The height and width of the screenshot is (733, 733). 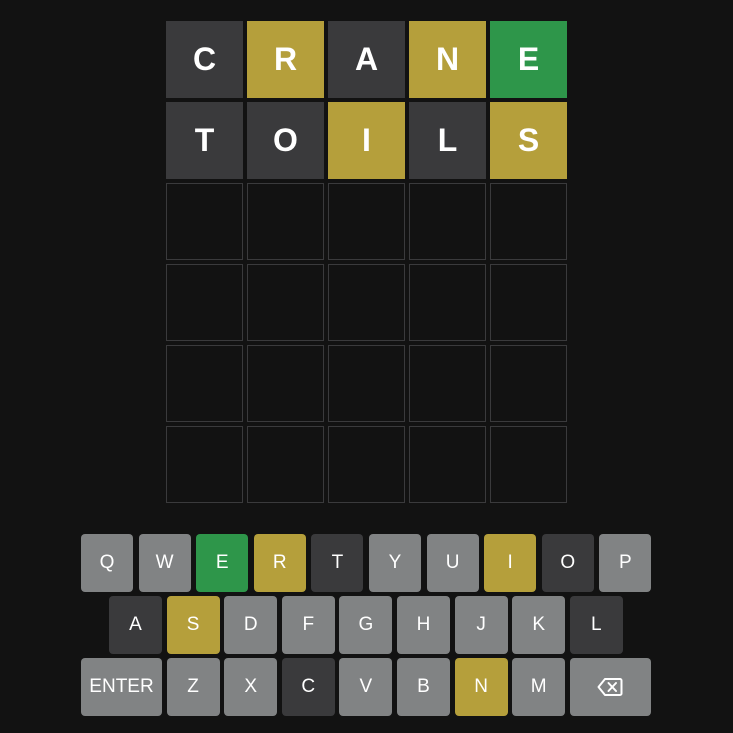 I want to click on key-g: G, so click(x=366, y=625).